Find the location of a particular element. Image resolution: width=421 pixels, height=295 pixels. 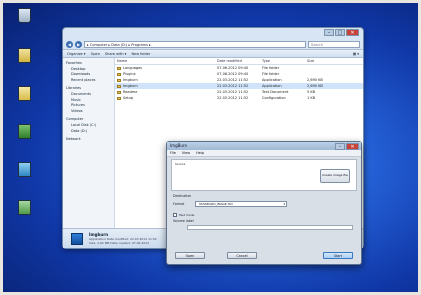

recycle-bin-icon is located at coordinates (24, 15).